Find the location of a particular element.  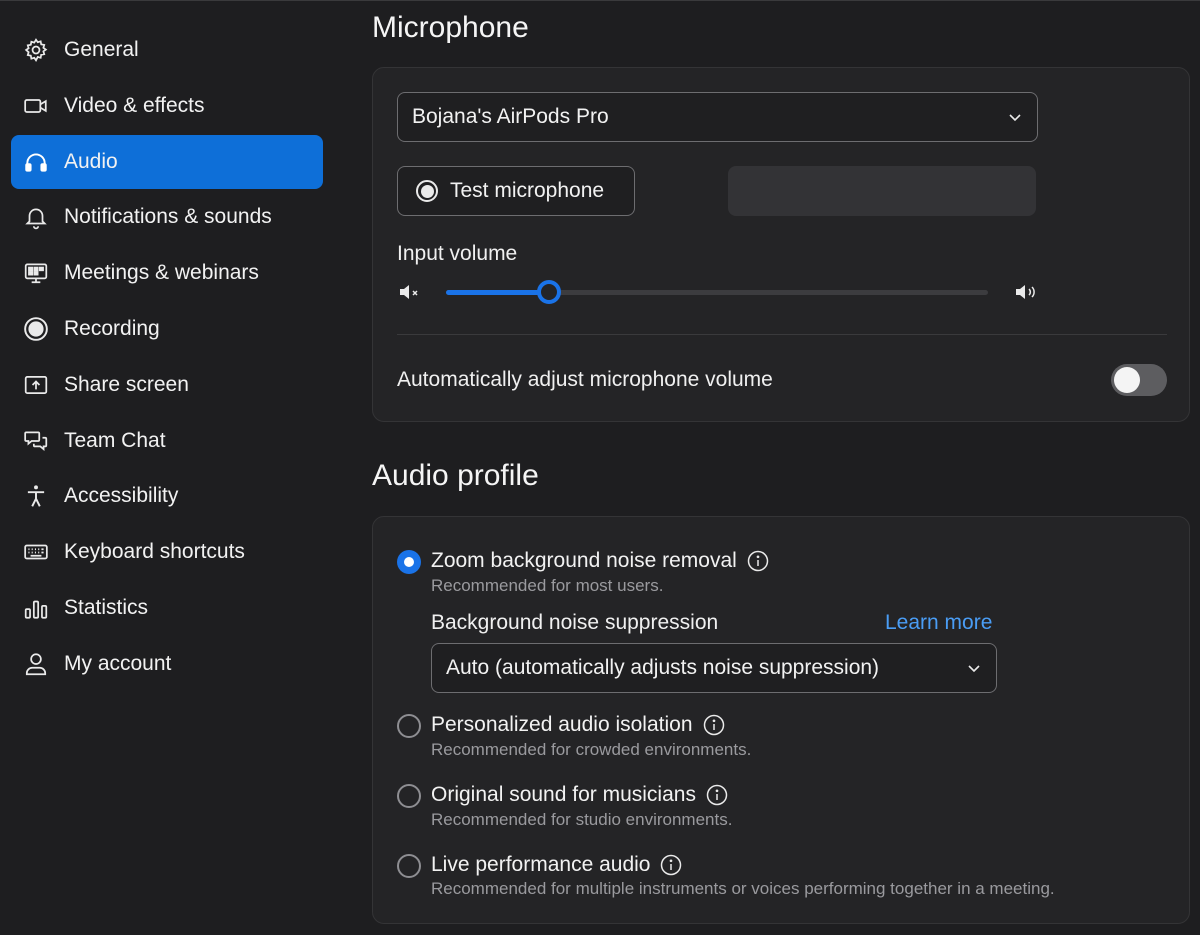

sidebar-item-team-chat: Team Chat is located at coordinates (167, 441).